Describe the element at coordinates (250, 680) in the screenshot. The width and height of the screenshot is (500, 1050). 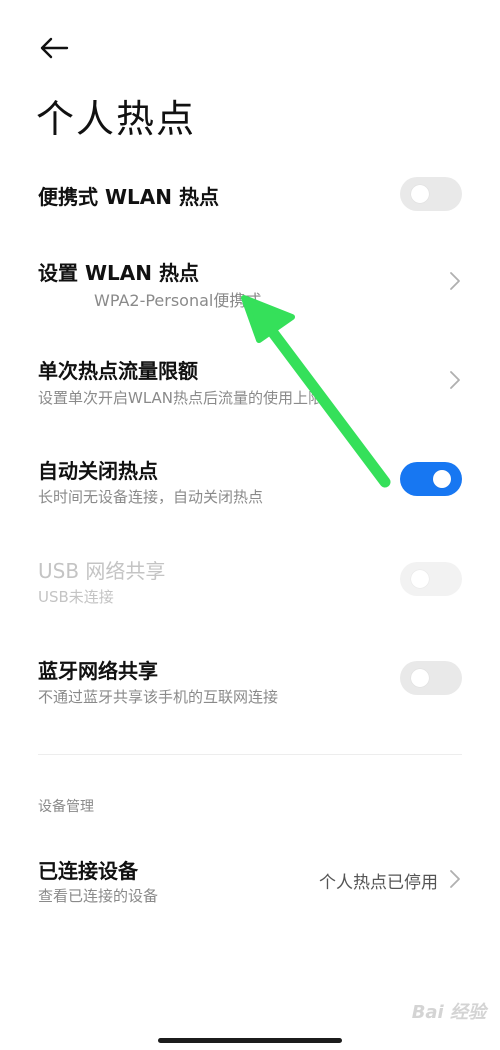
I see `bluetooth-tethering-row: 蓝牙网络共享 不通过蓝牙共享该手机的互联网连接` at that location.